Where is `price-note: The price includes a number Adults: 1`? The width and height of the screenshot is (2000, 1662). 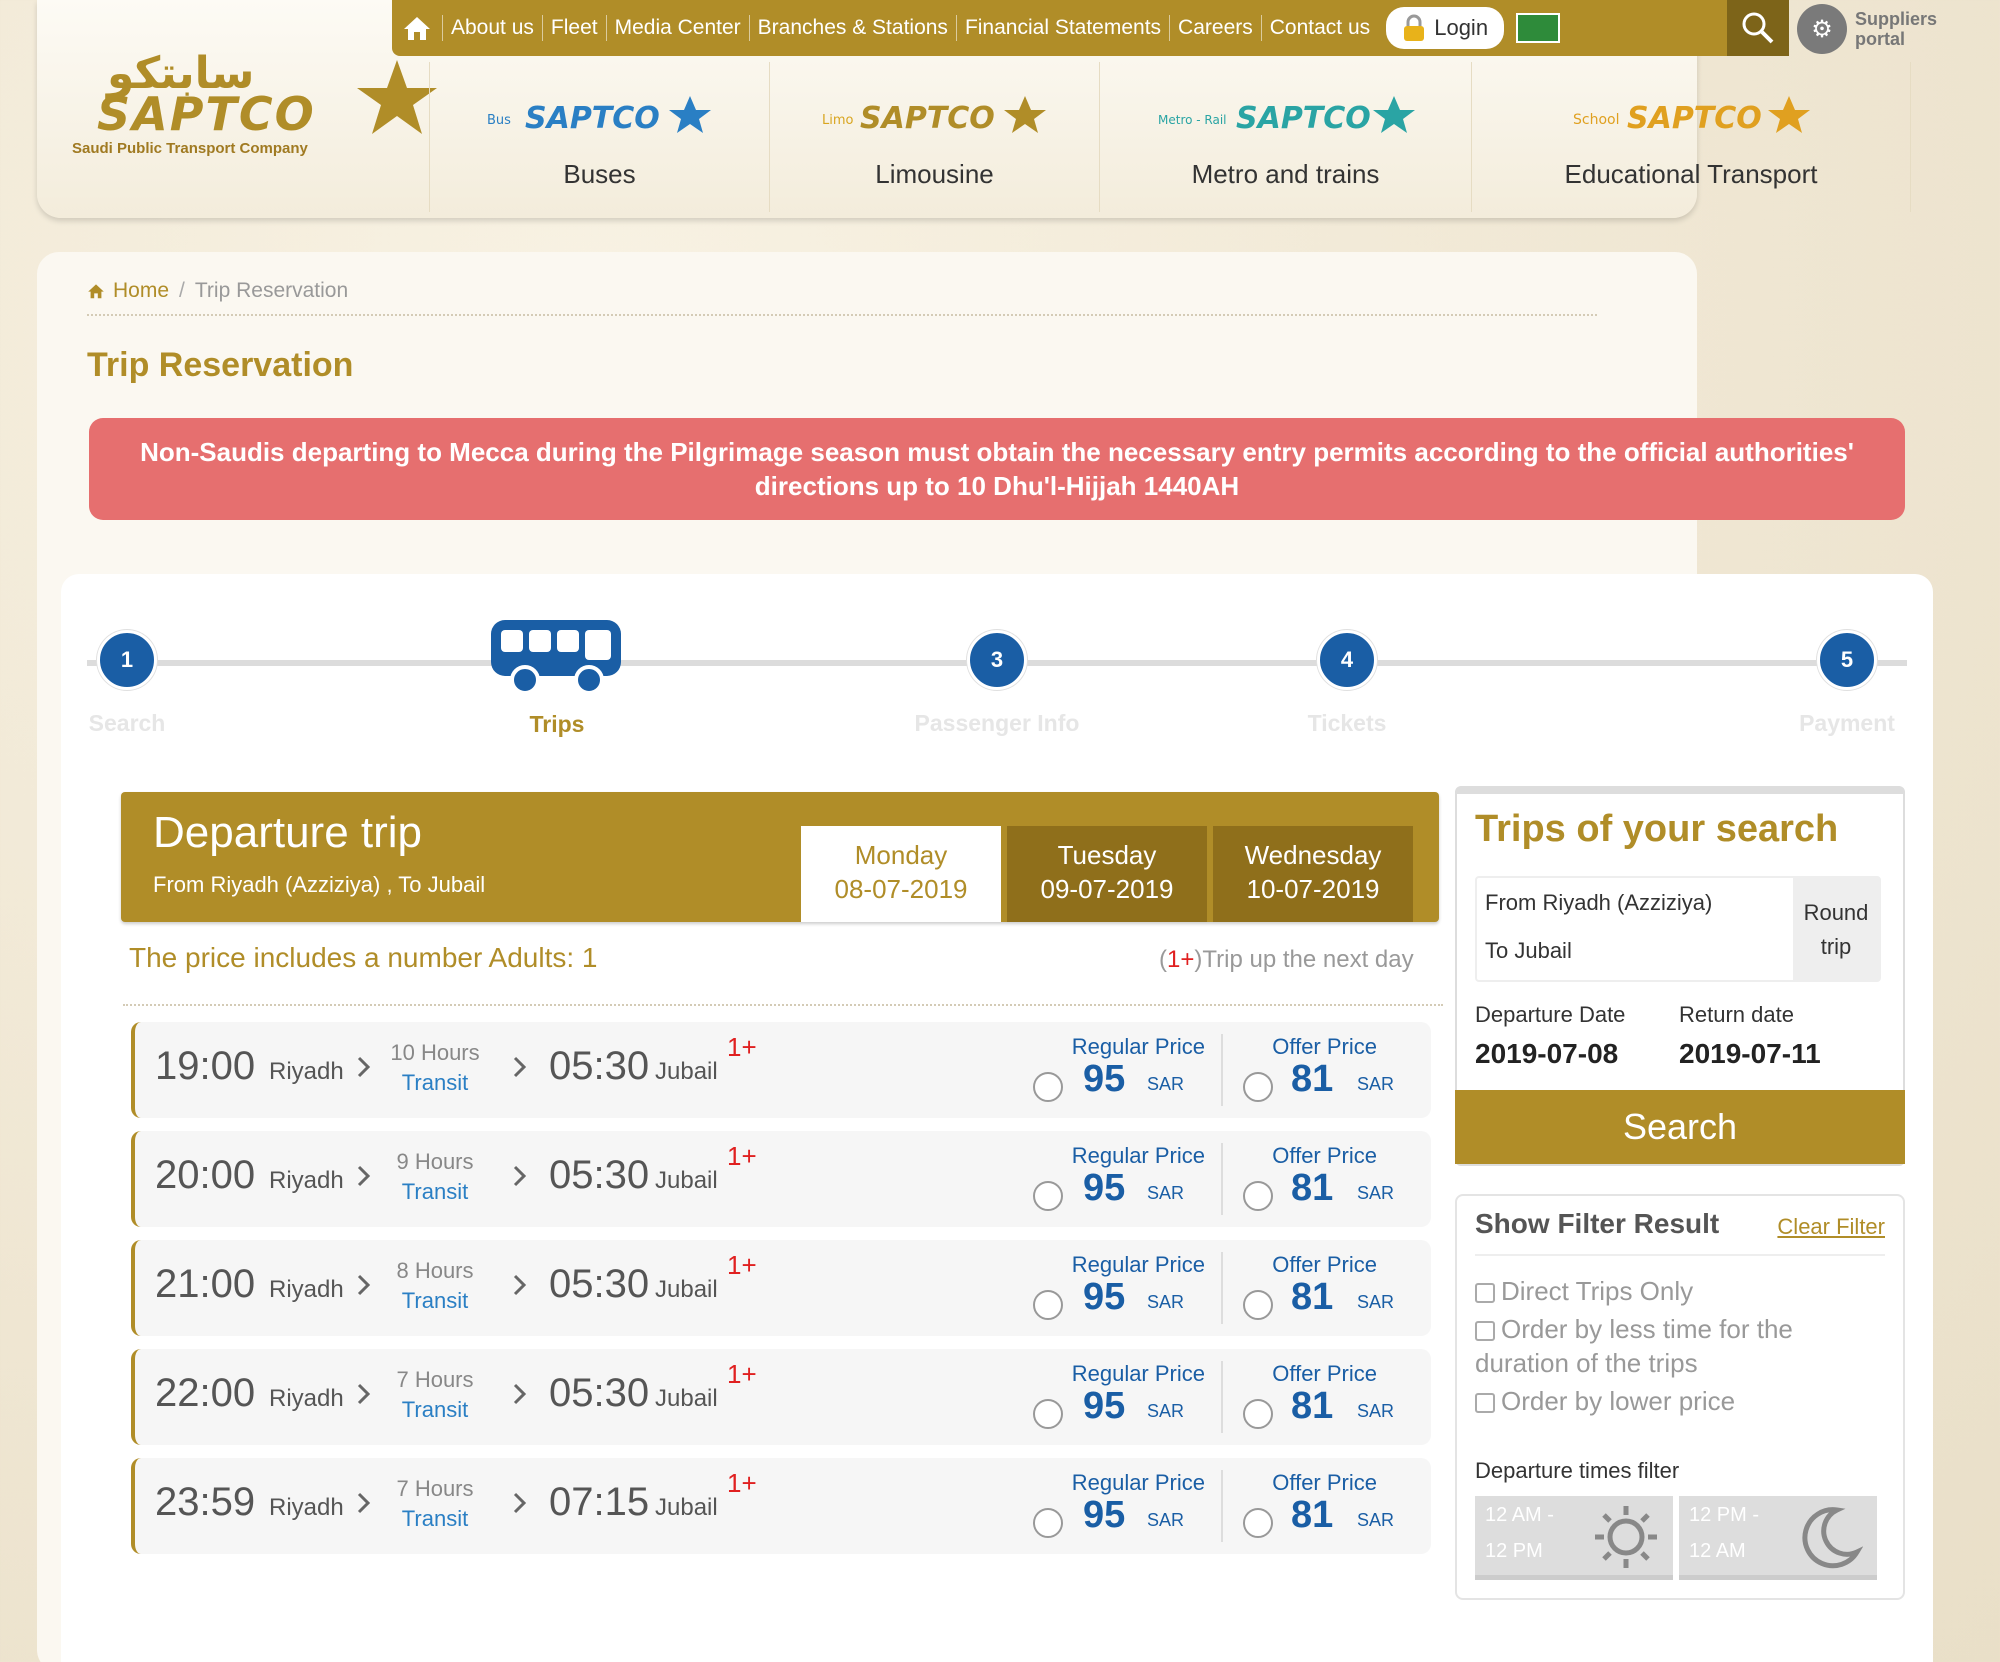
price-note: The price includes a number Adults: 1 is located at coordinates (363, 957).